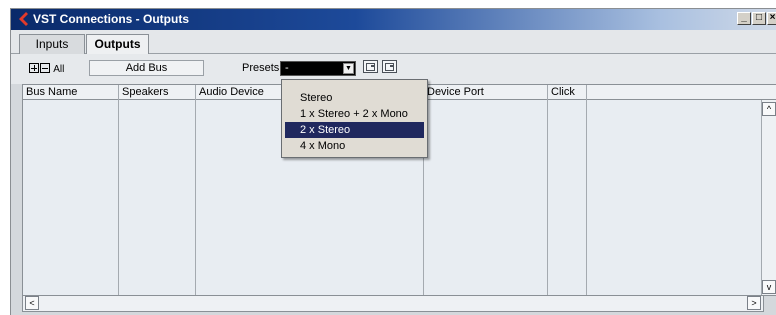 This screenshot has width=776, height=315. What do you see at coordinates (23, 19) in the screenshot?
I see `app-logo-icon` at bounding box center [23, 19].